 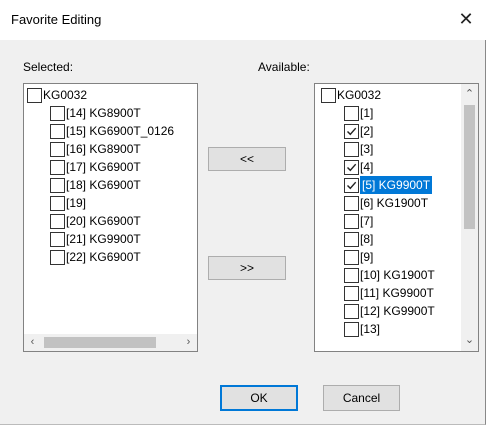 I want to click on vertical-scrollbar: ⌃ ⌄, so click(x=469, y=217).